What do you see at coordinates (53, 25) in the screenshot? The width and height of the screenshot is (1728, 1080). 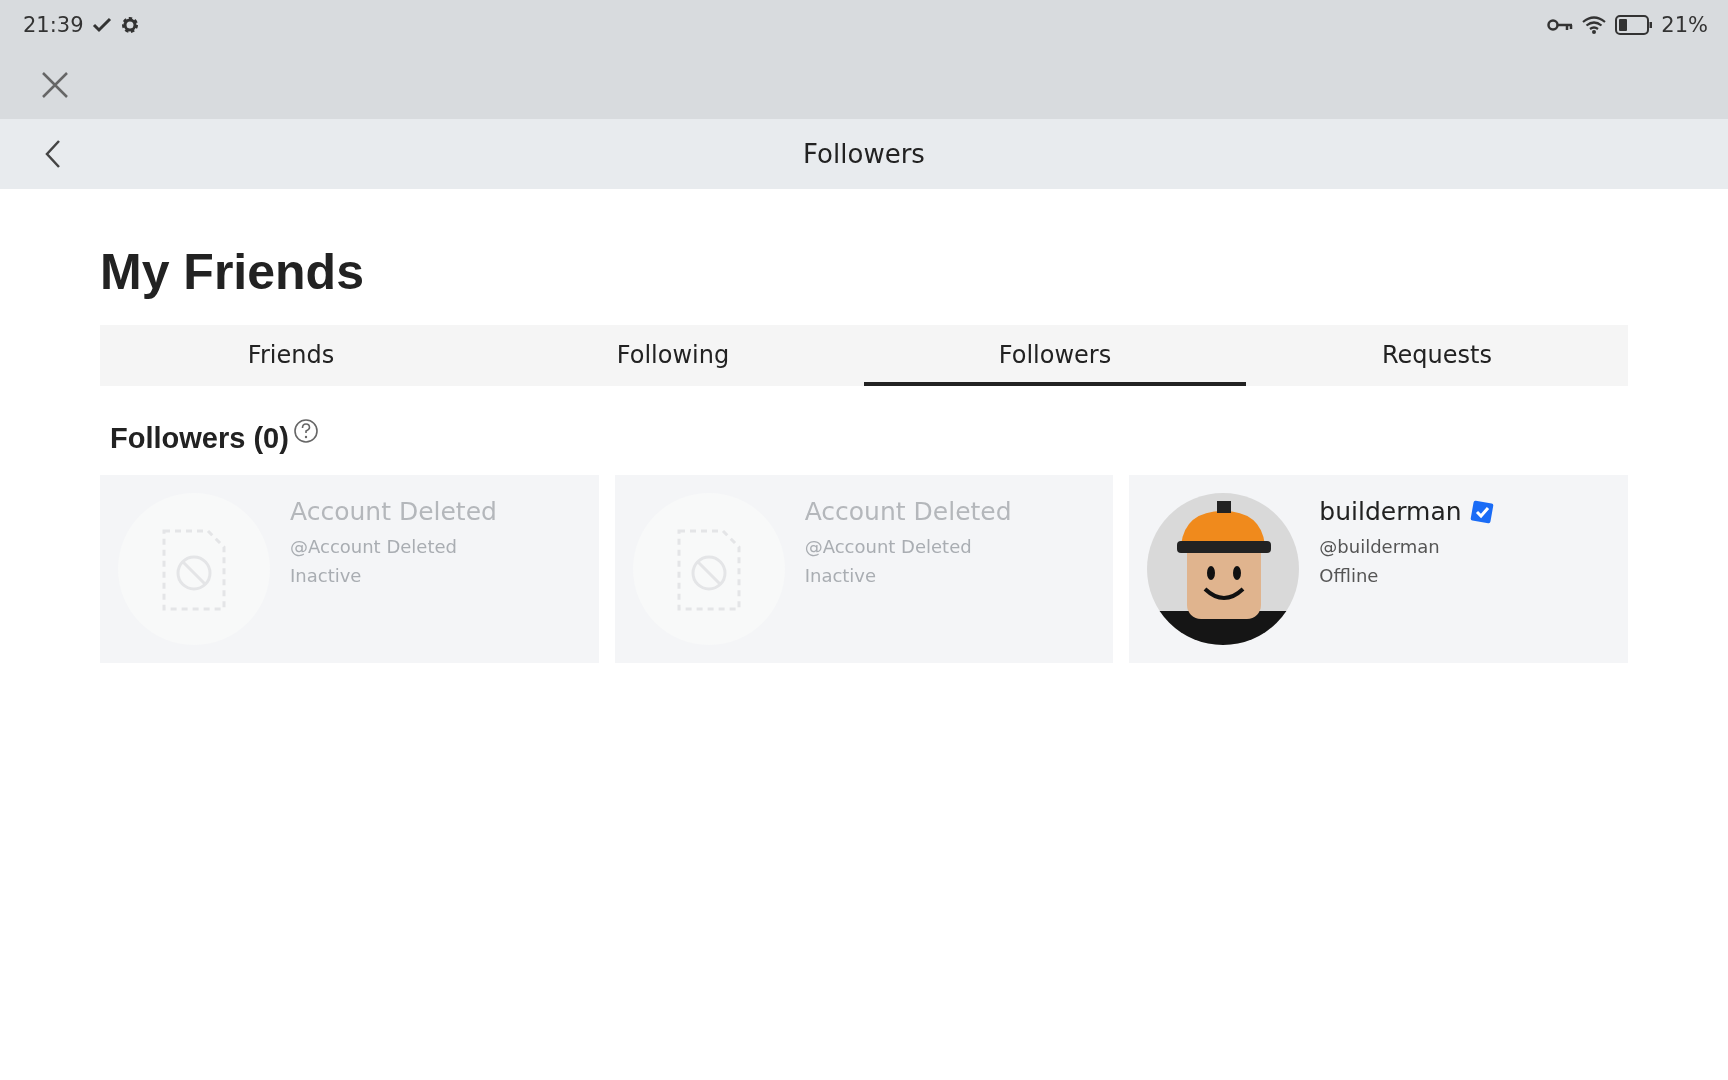 I see `status-time: 21:39` at bounding box center [53, 25].